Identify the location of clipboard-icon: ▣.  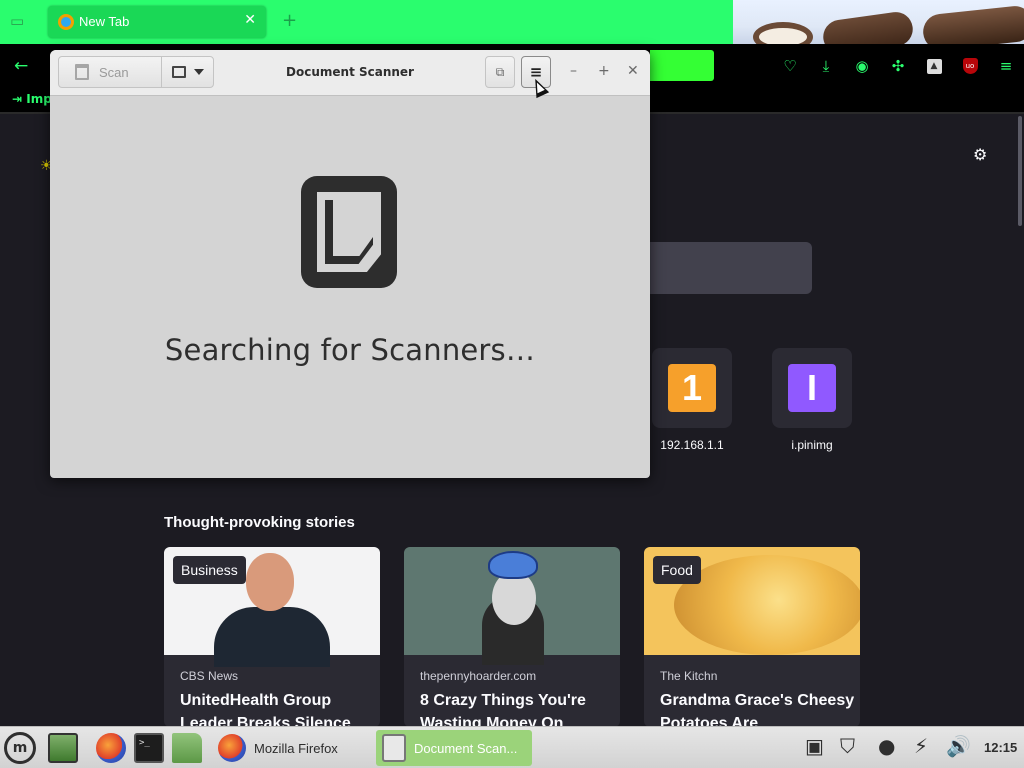
(814, 746).